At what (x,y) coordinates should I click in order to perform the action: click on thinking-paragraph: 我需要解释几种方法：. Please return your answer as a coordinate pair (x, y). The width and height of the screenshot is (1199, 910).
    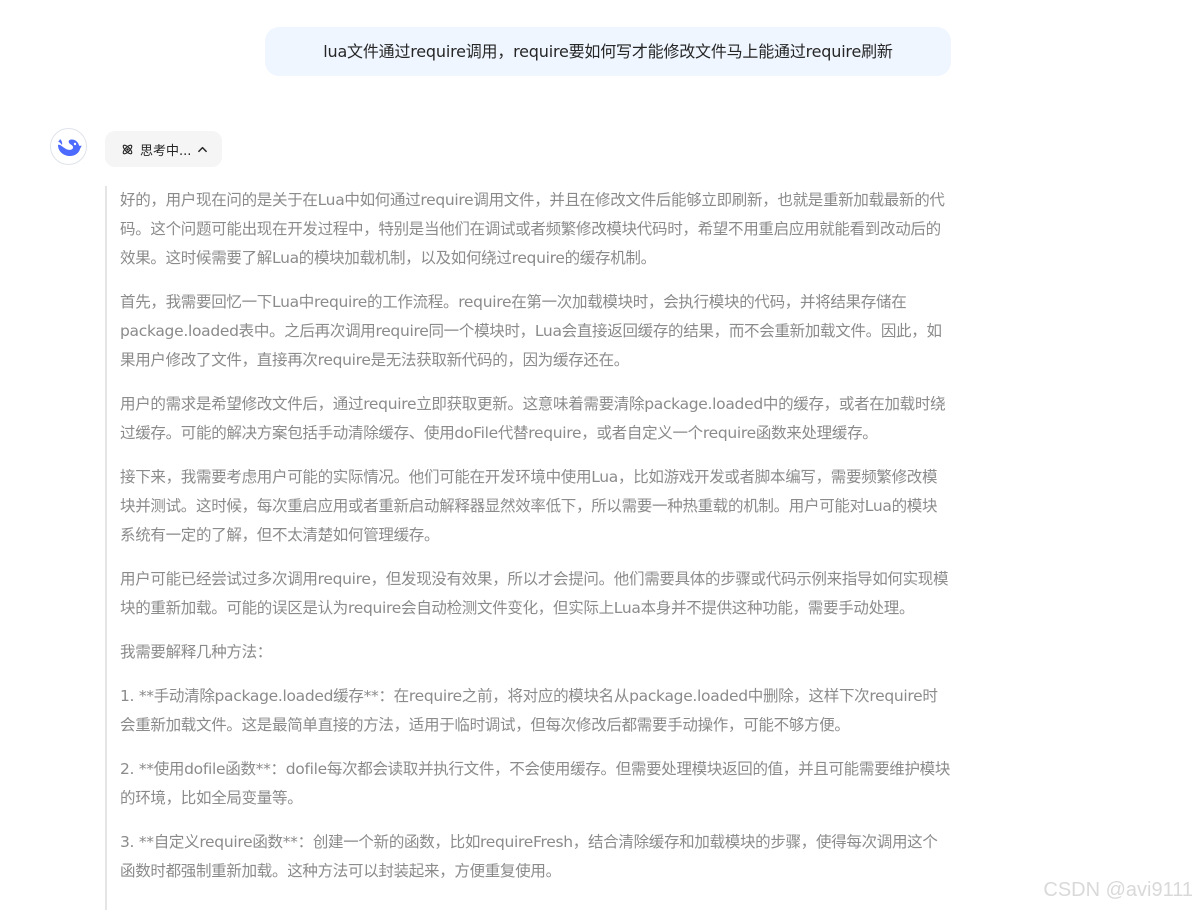
    Looking at the image, I should click on (196, 652).